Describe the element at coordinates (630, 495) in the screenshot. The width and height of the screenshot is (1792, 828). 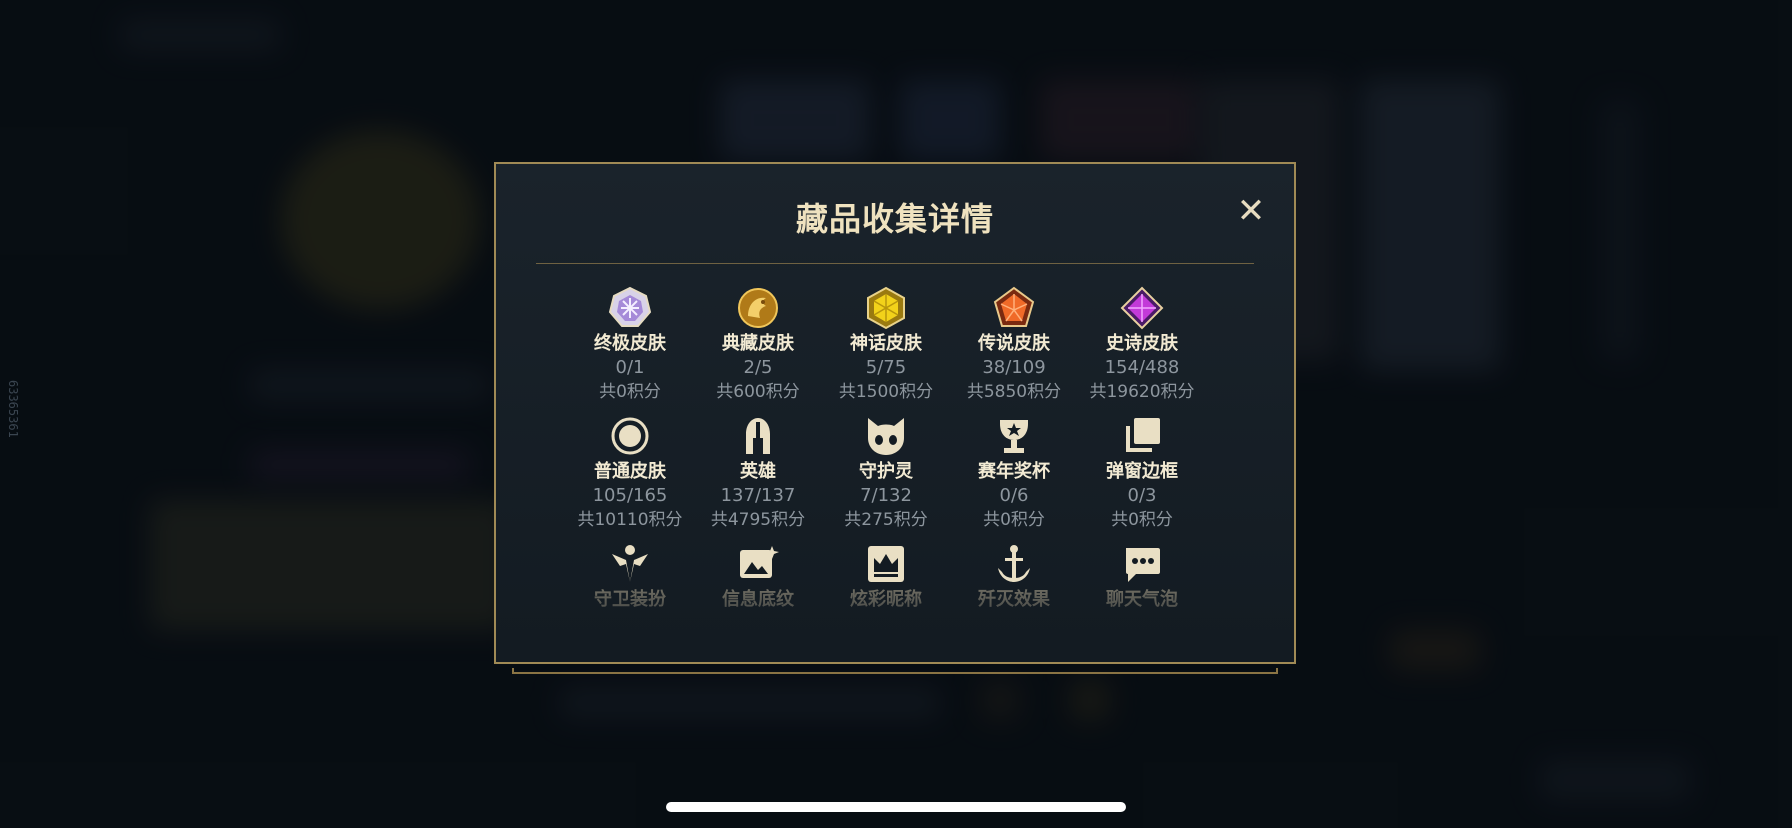
I see `item-count: 105/165` at that location.